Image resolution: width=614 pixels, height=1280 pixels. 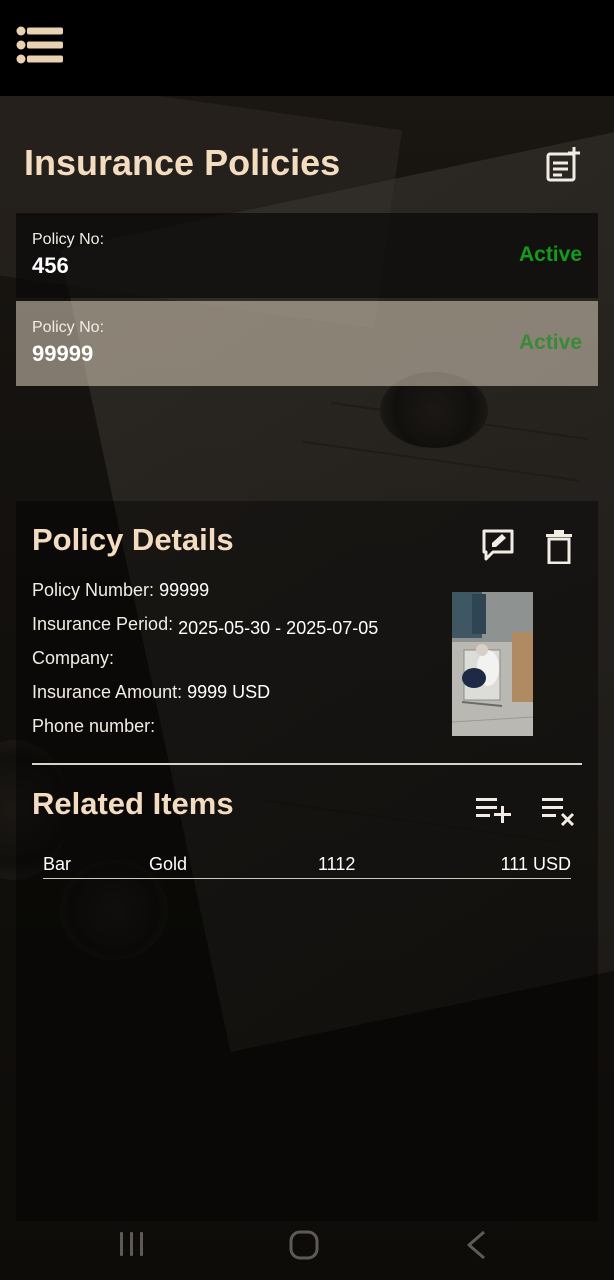 I want to click on field-policy-number: Policy Number: 99999, so click(x=120, y=590).